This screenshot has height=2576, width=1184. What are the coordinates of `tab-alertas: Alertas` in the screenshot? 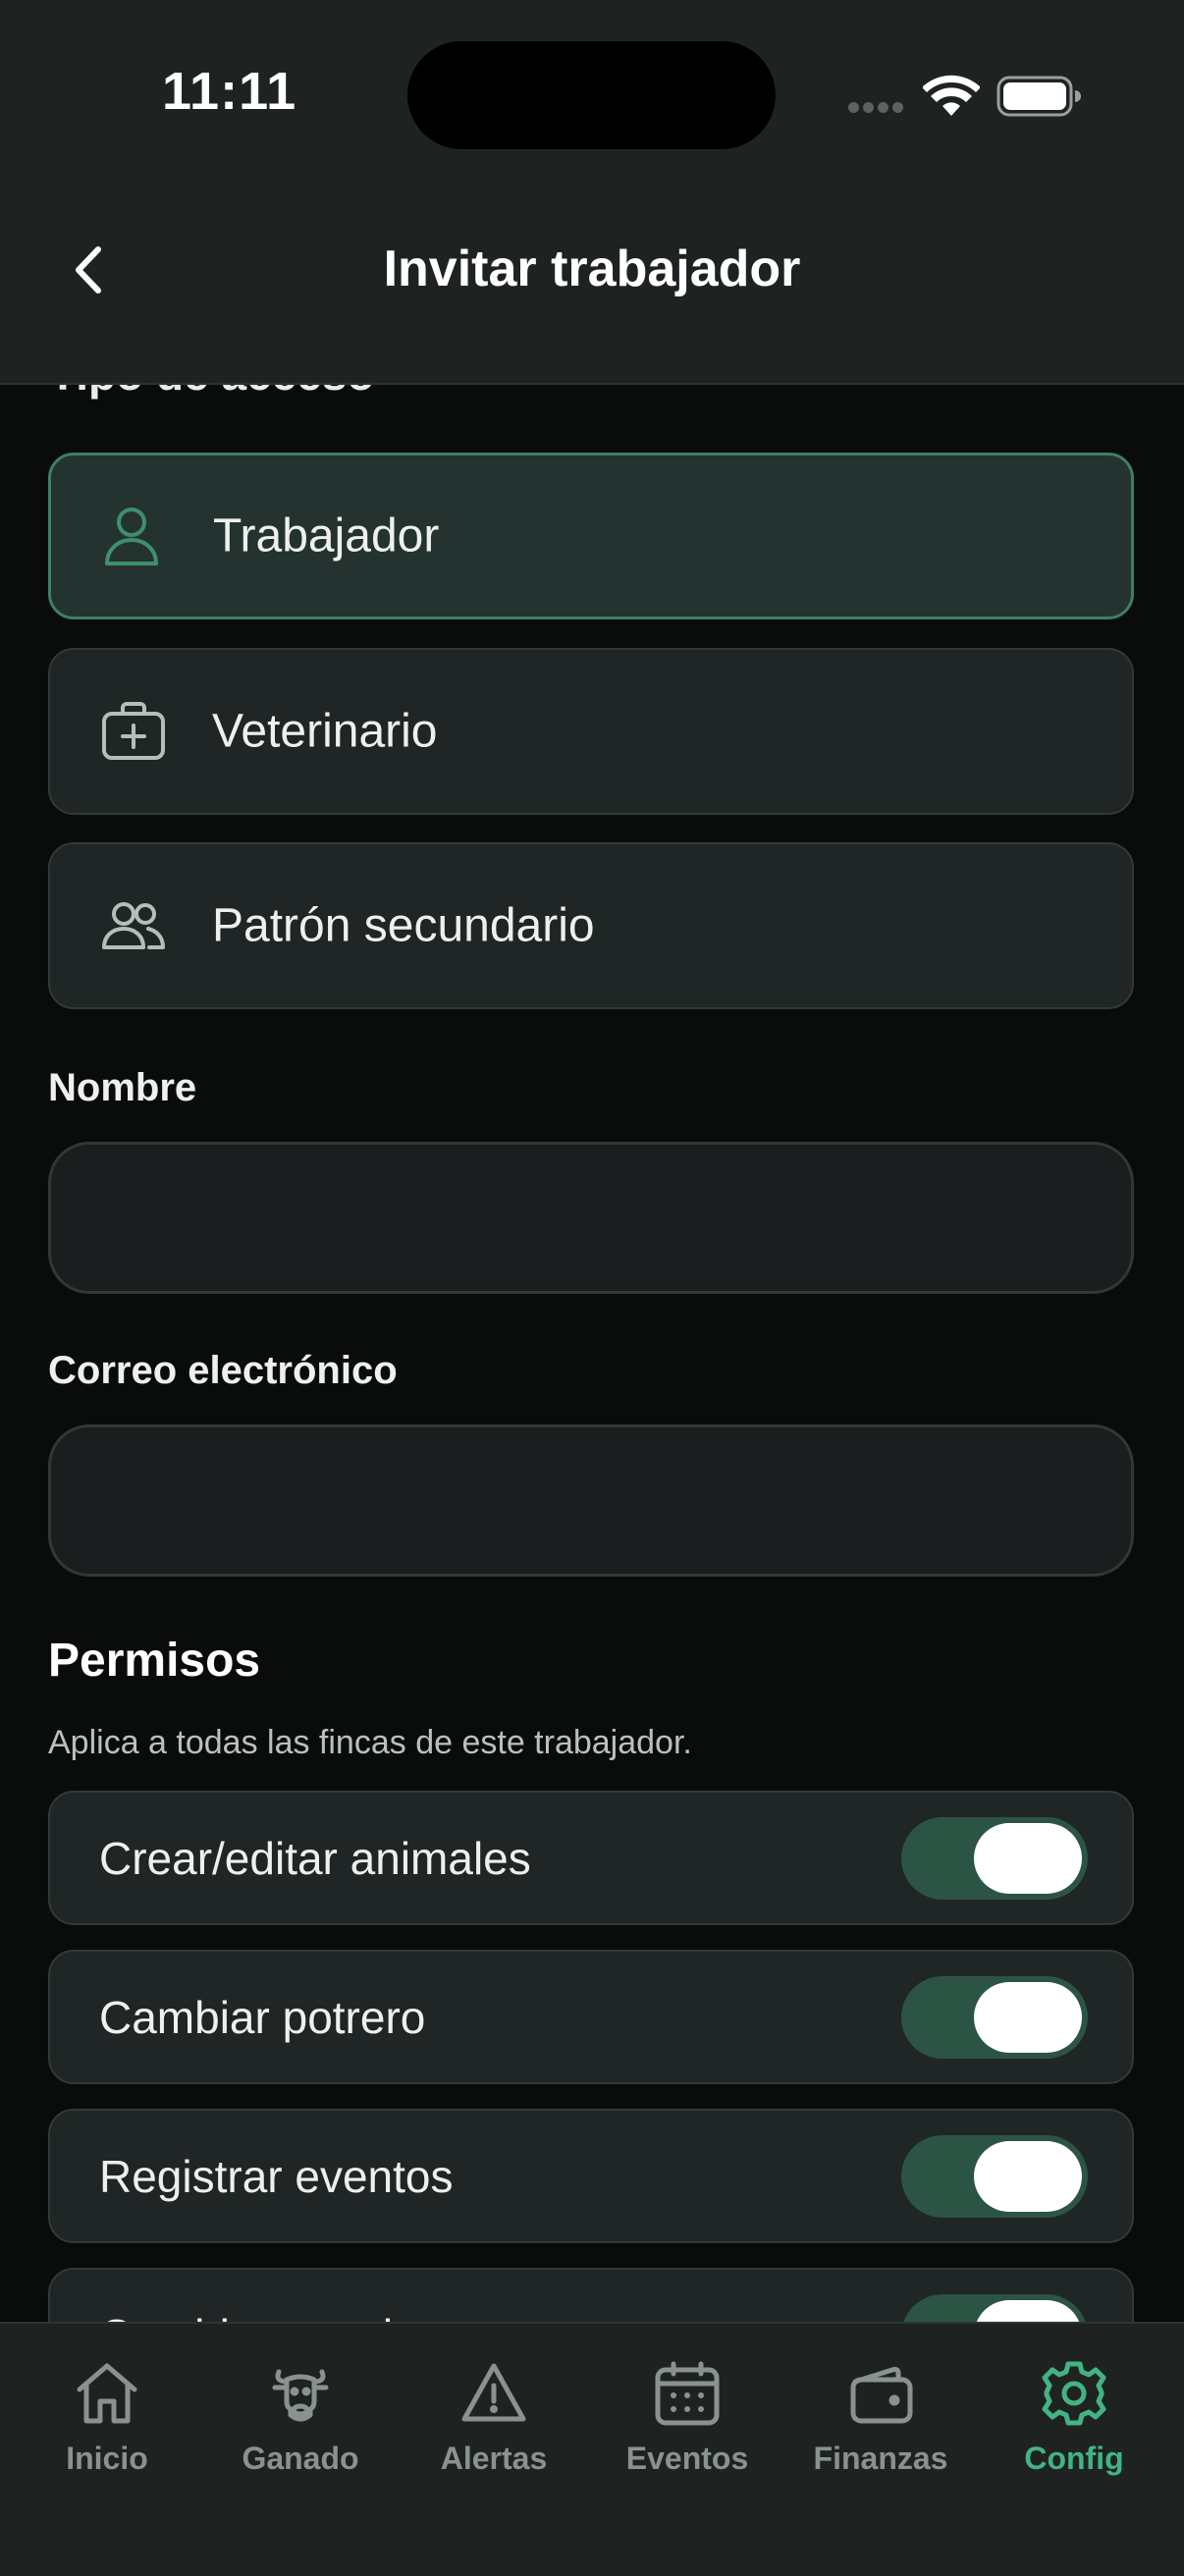 It's located at (494, 2417).